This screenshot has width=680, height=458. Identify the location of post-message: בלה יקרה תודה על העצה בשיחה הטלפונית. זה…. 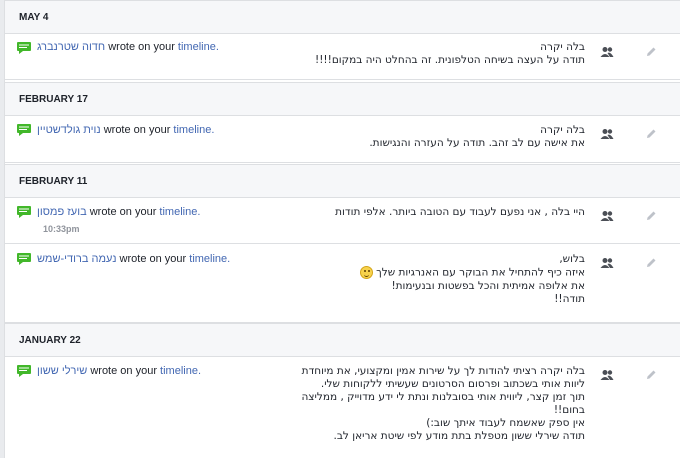
(430, 54).